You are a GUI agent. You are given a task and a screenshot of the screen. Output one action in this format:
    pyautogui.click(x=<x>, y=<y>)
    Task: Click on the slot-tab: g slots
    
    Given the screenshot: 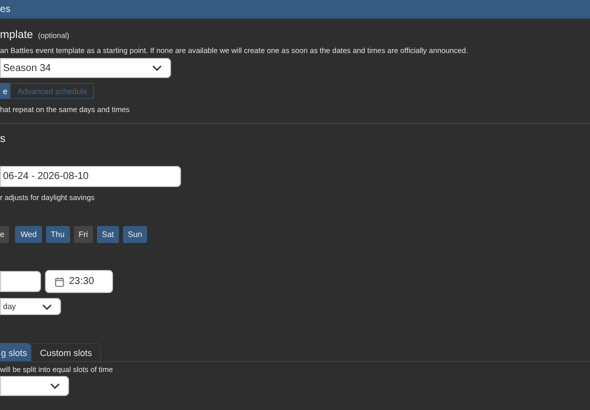 What is the action you would take?
    pyautogui.click(x=16, y=352)
    